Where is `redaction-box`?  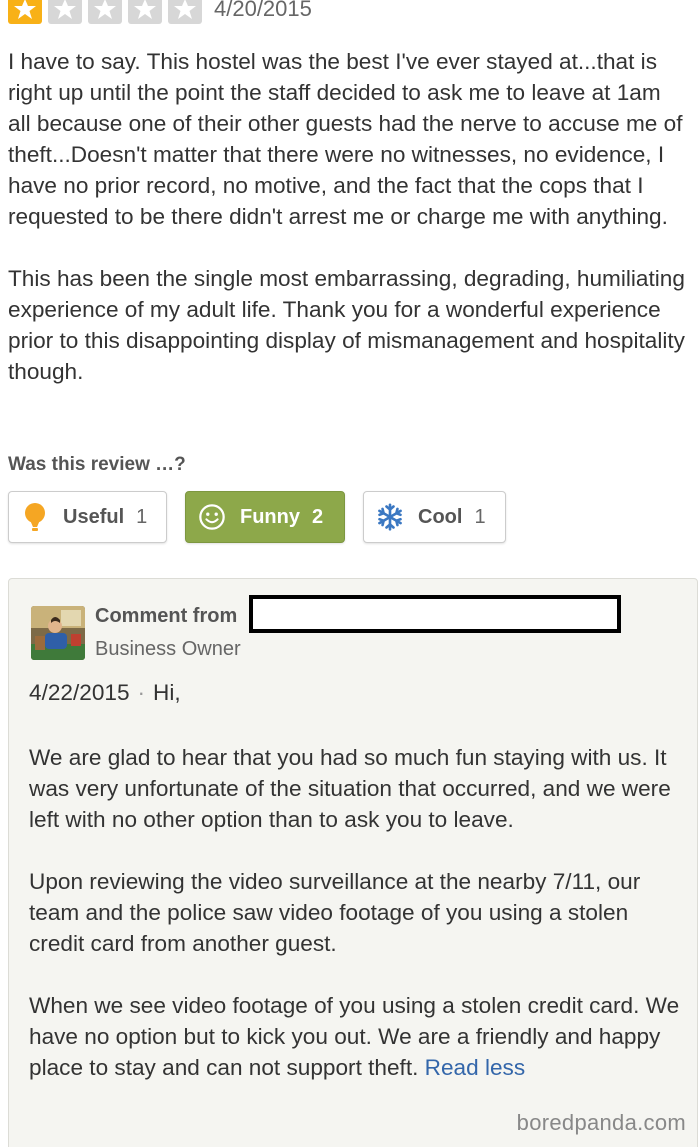 redaction-box is located at coordinates (435, 614).